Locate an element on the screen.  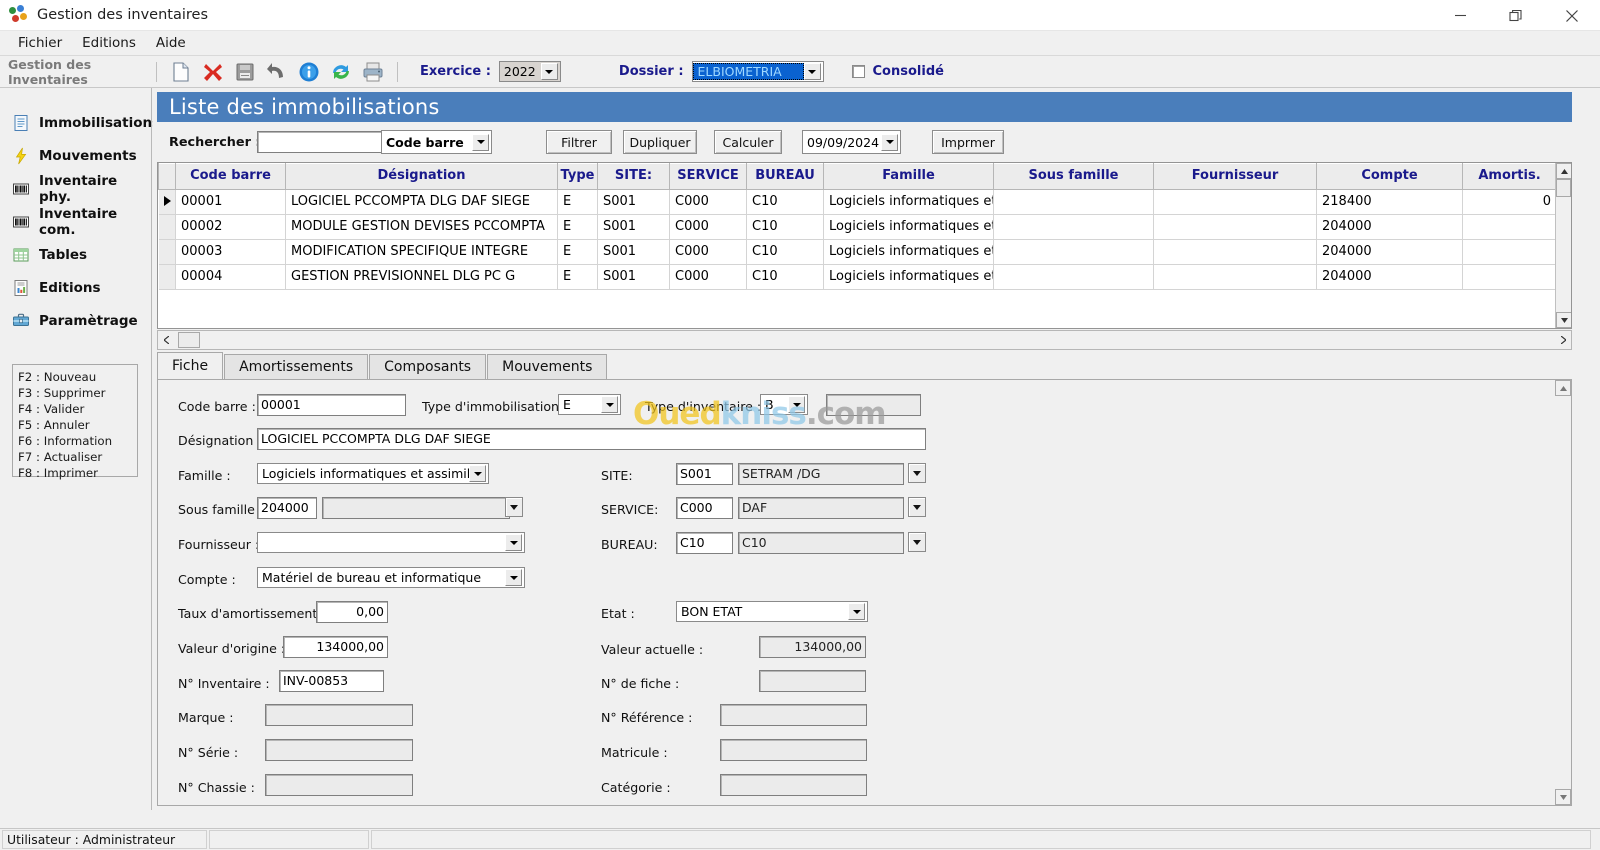
valeur-origine-input: 134000,00 is located at coordinates (335, 647).